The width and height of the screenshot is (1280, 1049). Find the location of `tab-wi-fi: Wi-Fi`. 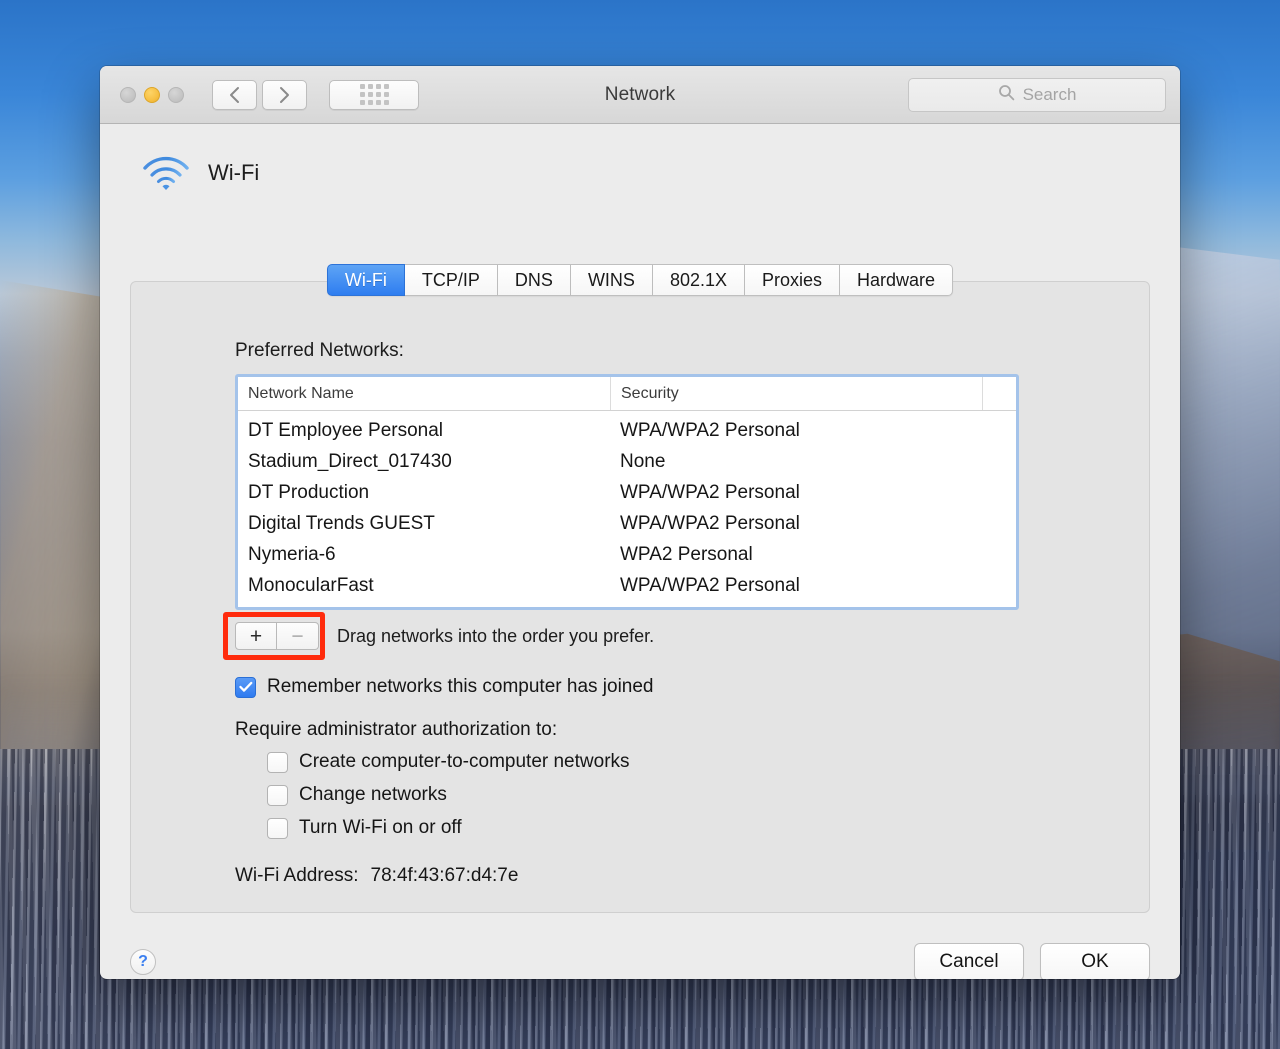

tab-wi-fi: Wi-Fi is located at coordinates (365, 280).